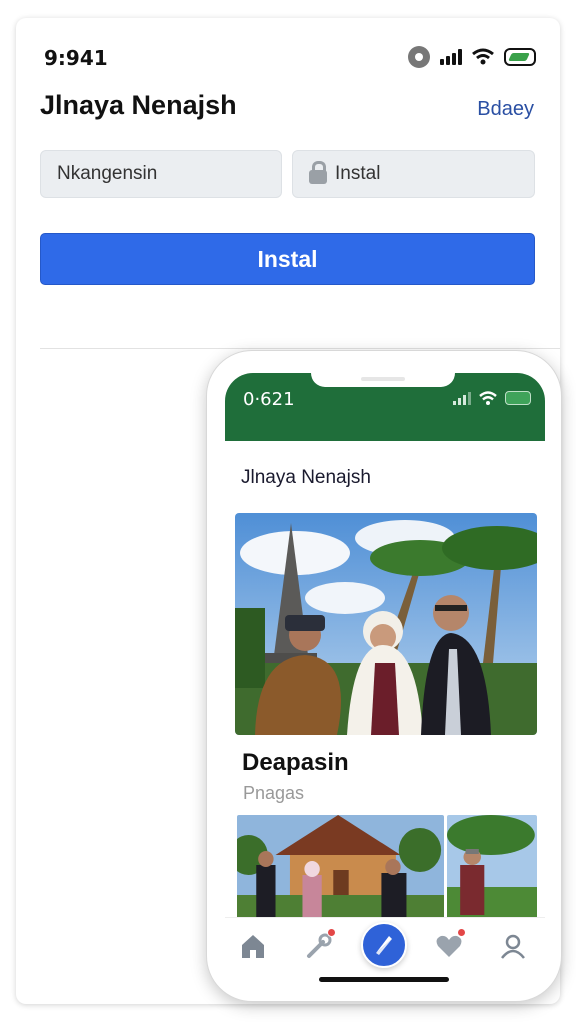 The height and width of the screenshot is (1024, 576). What do you see at coordinates (295, 762) in the screenshot?
I see `card-title: Deapasin` at bounding box center [295, 762].